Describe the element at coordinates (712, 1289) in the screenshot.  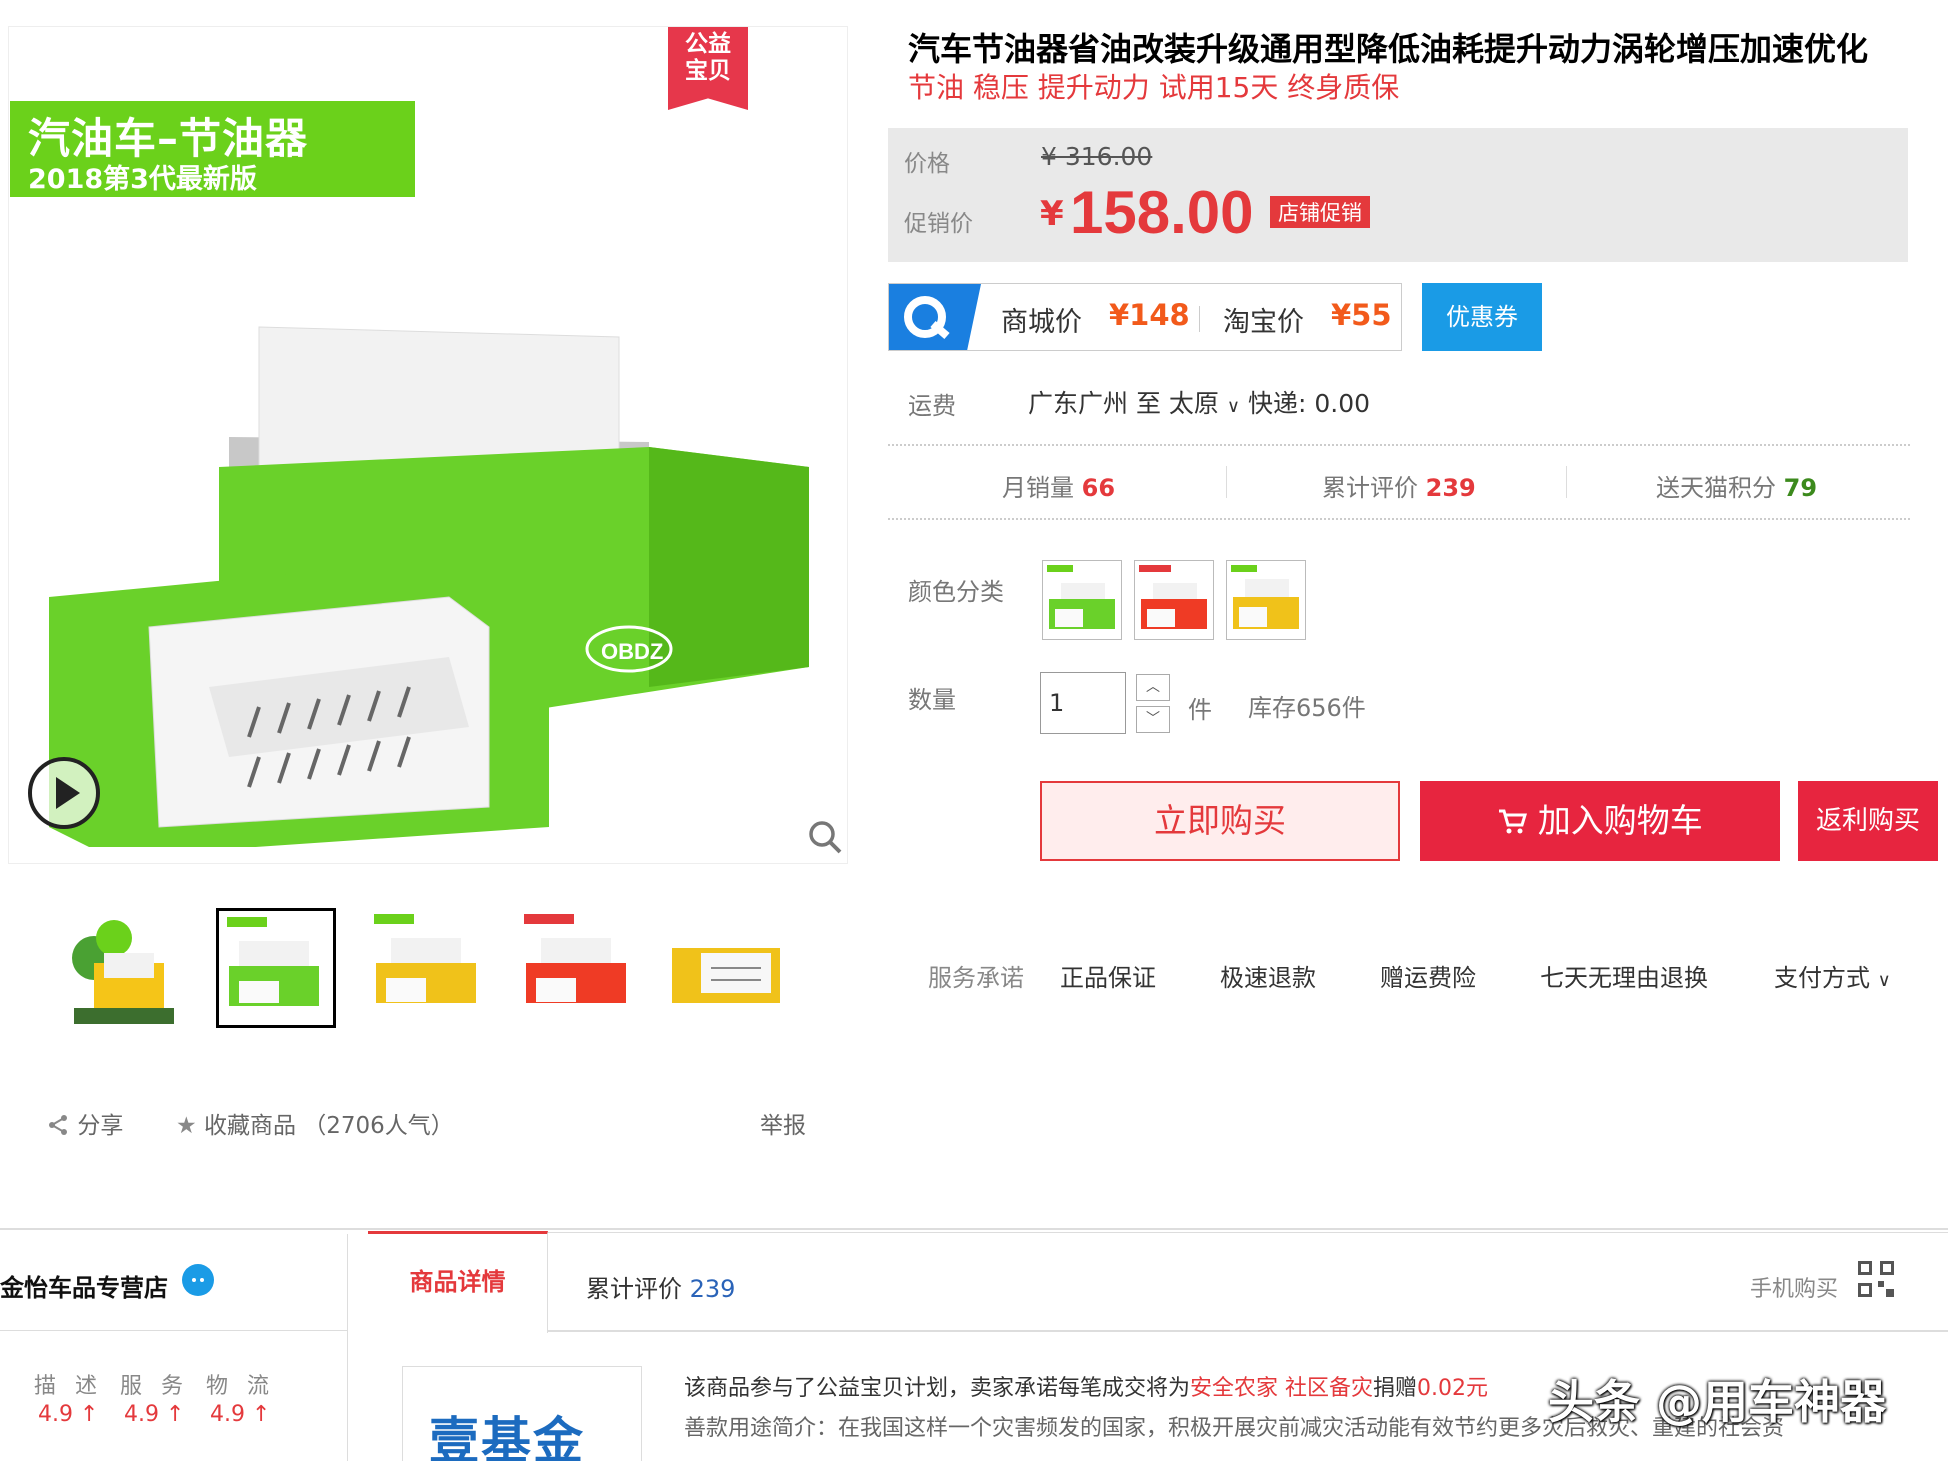
I see `tab-reviews-count: 239` at that location.